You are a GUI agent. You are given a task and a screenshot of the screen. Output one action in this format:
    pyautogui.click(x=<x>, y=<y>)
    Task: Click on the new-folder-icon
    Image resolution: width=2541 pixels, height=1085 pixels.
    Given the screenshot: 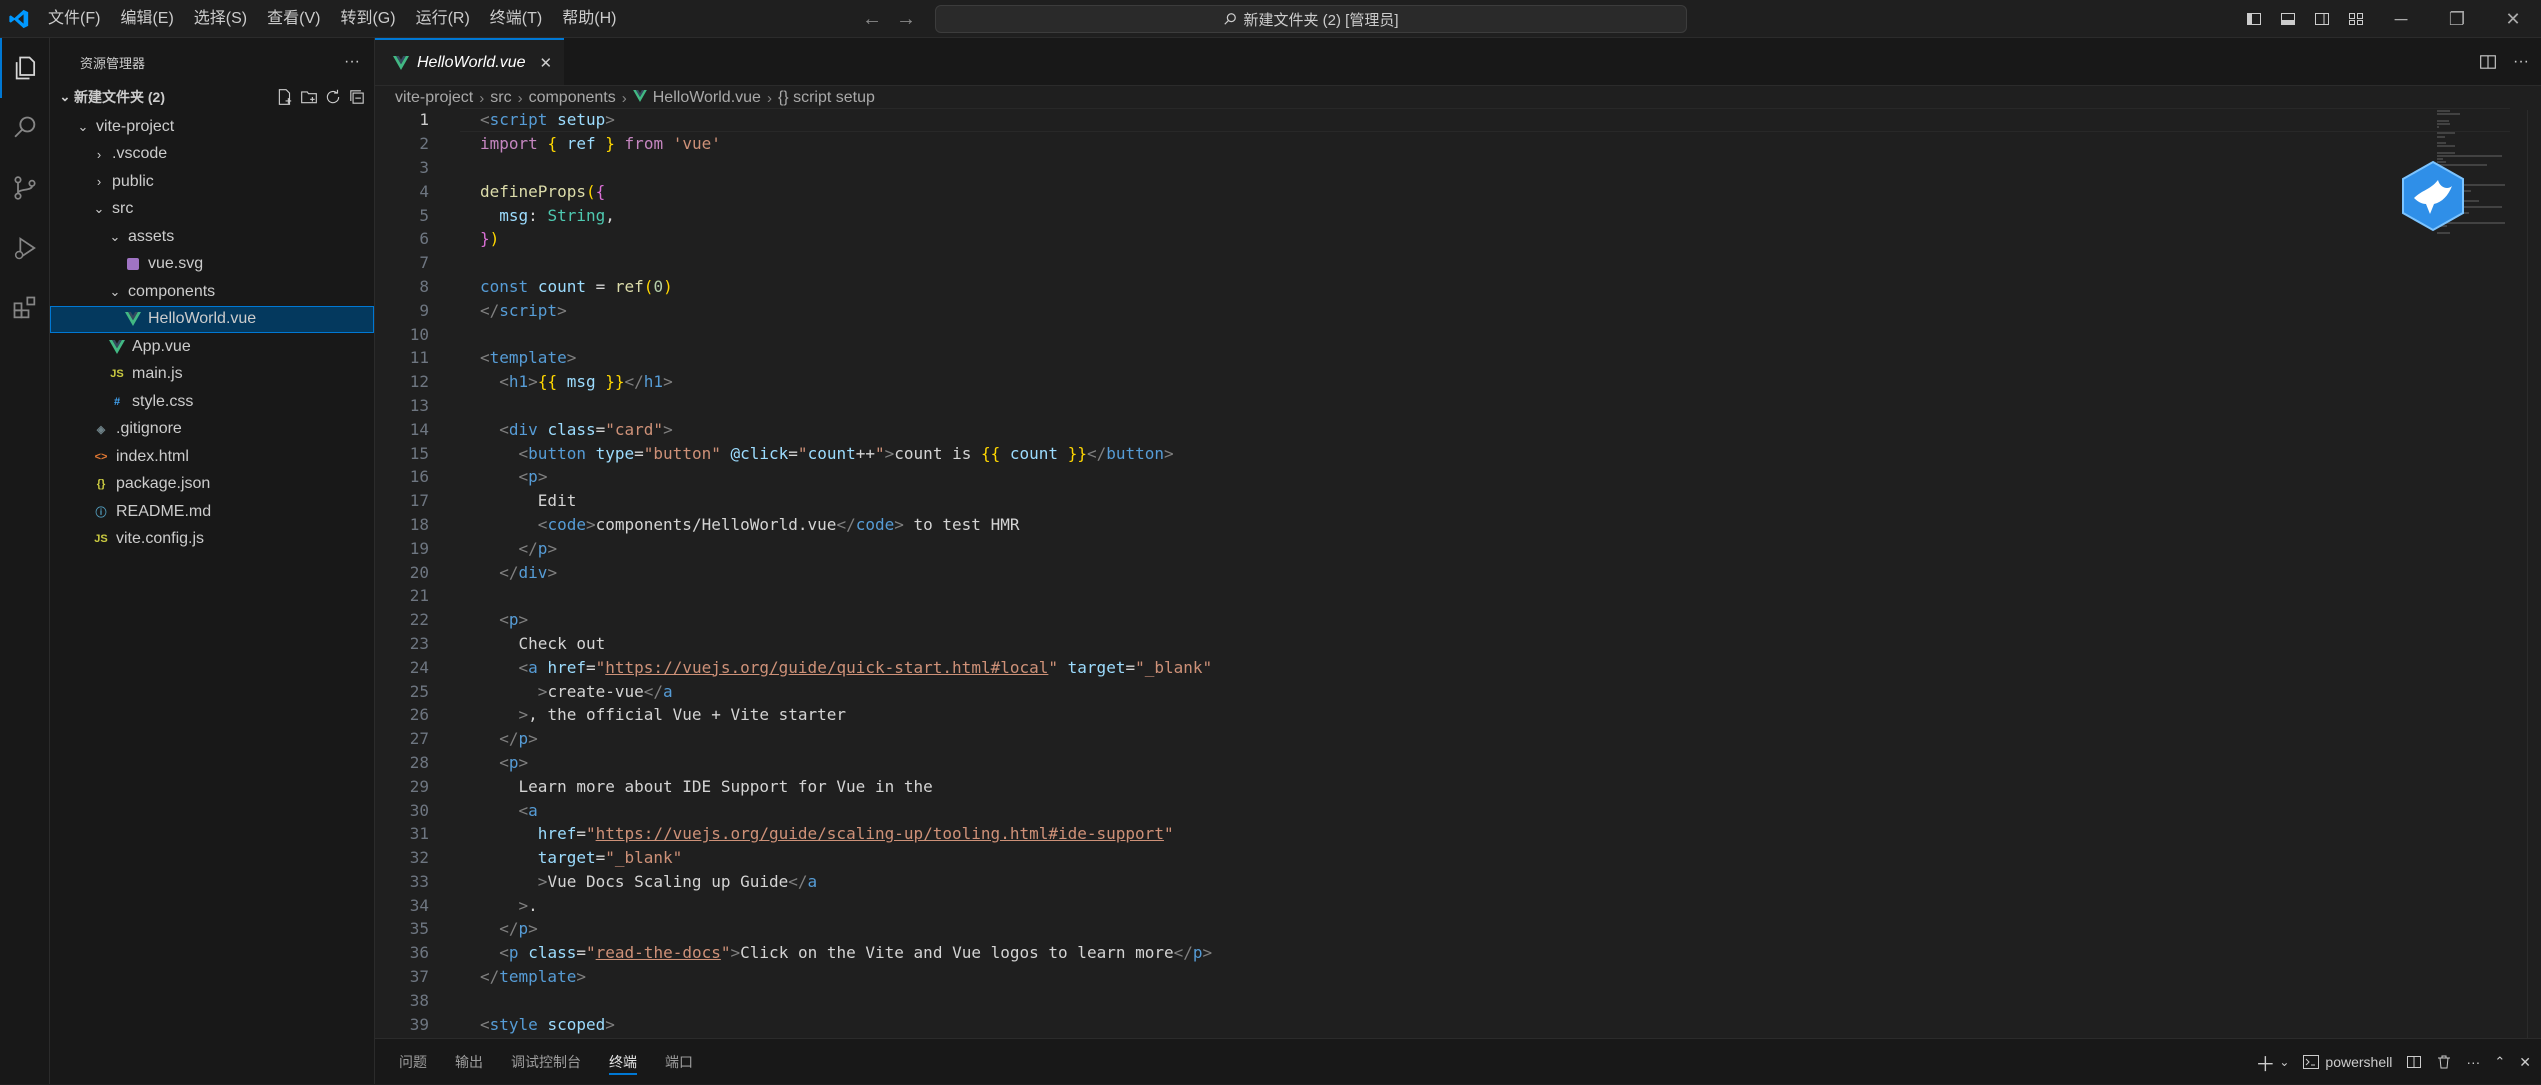 What is the action you would take?
    pyautogui.click(x=309, y=97)
    